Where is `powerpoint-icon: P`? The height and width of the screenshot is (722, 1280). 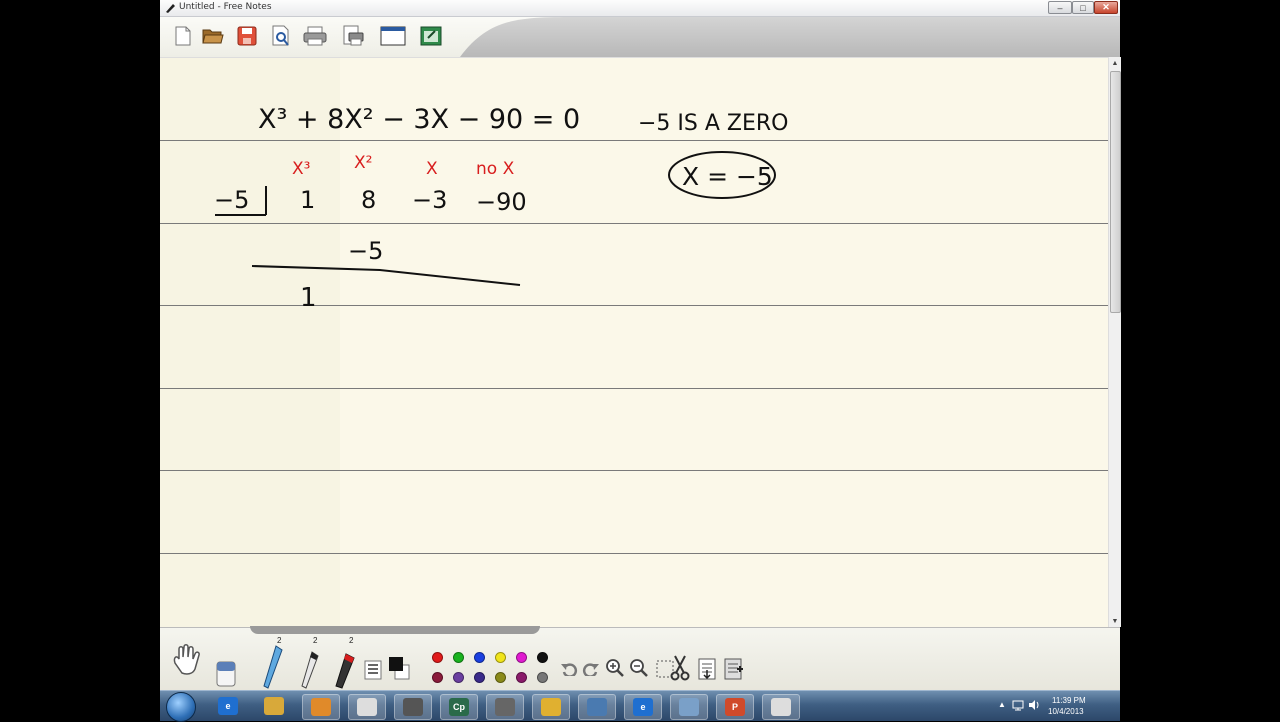 powerpoint-icon: P is located at coordinates (735, 707).